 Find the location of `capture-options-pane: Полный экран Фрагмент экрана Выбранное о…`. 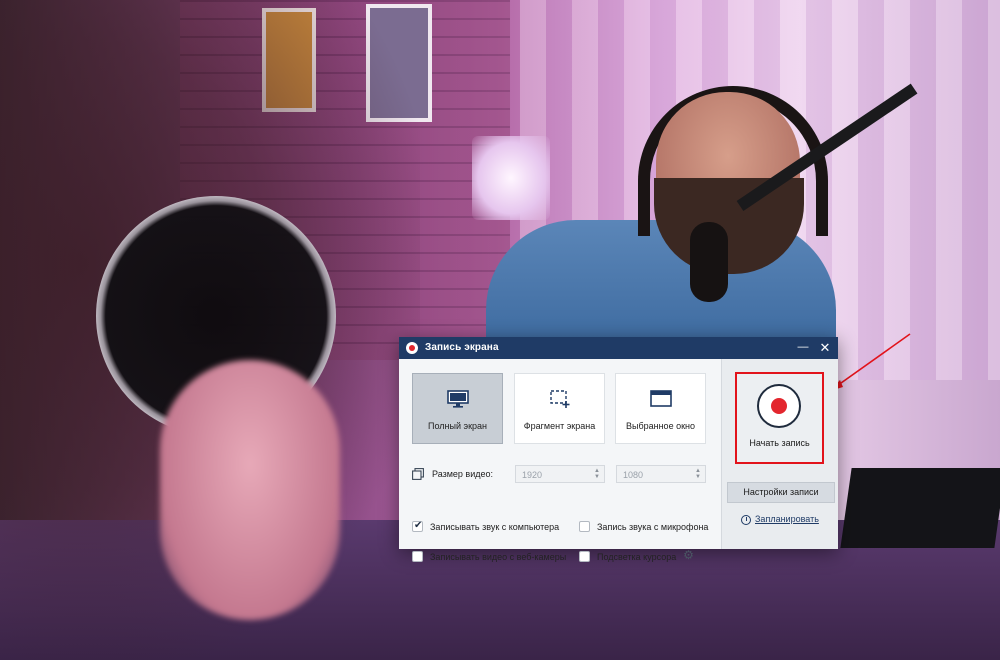

capture-options-pane: Полный экран Фрагмент экрана Выбранное о… is located at coordinates (560, 460).